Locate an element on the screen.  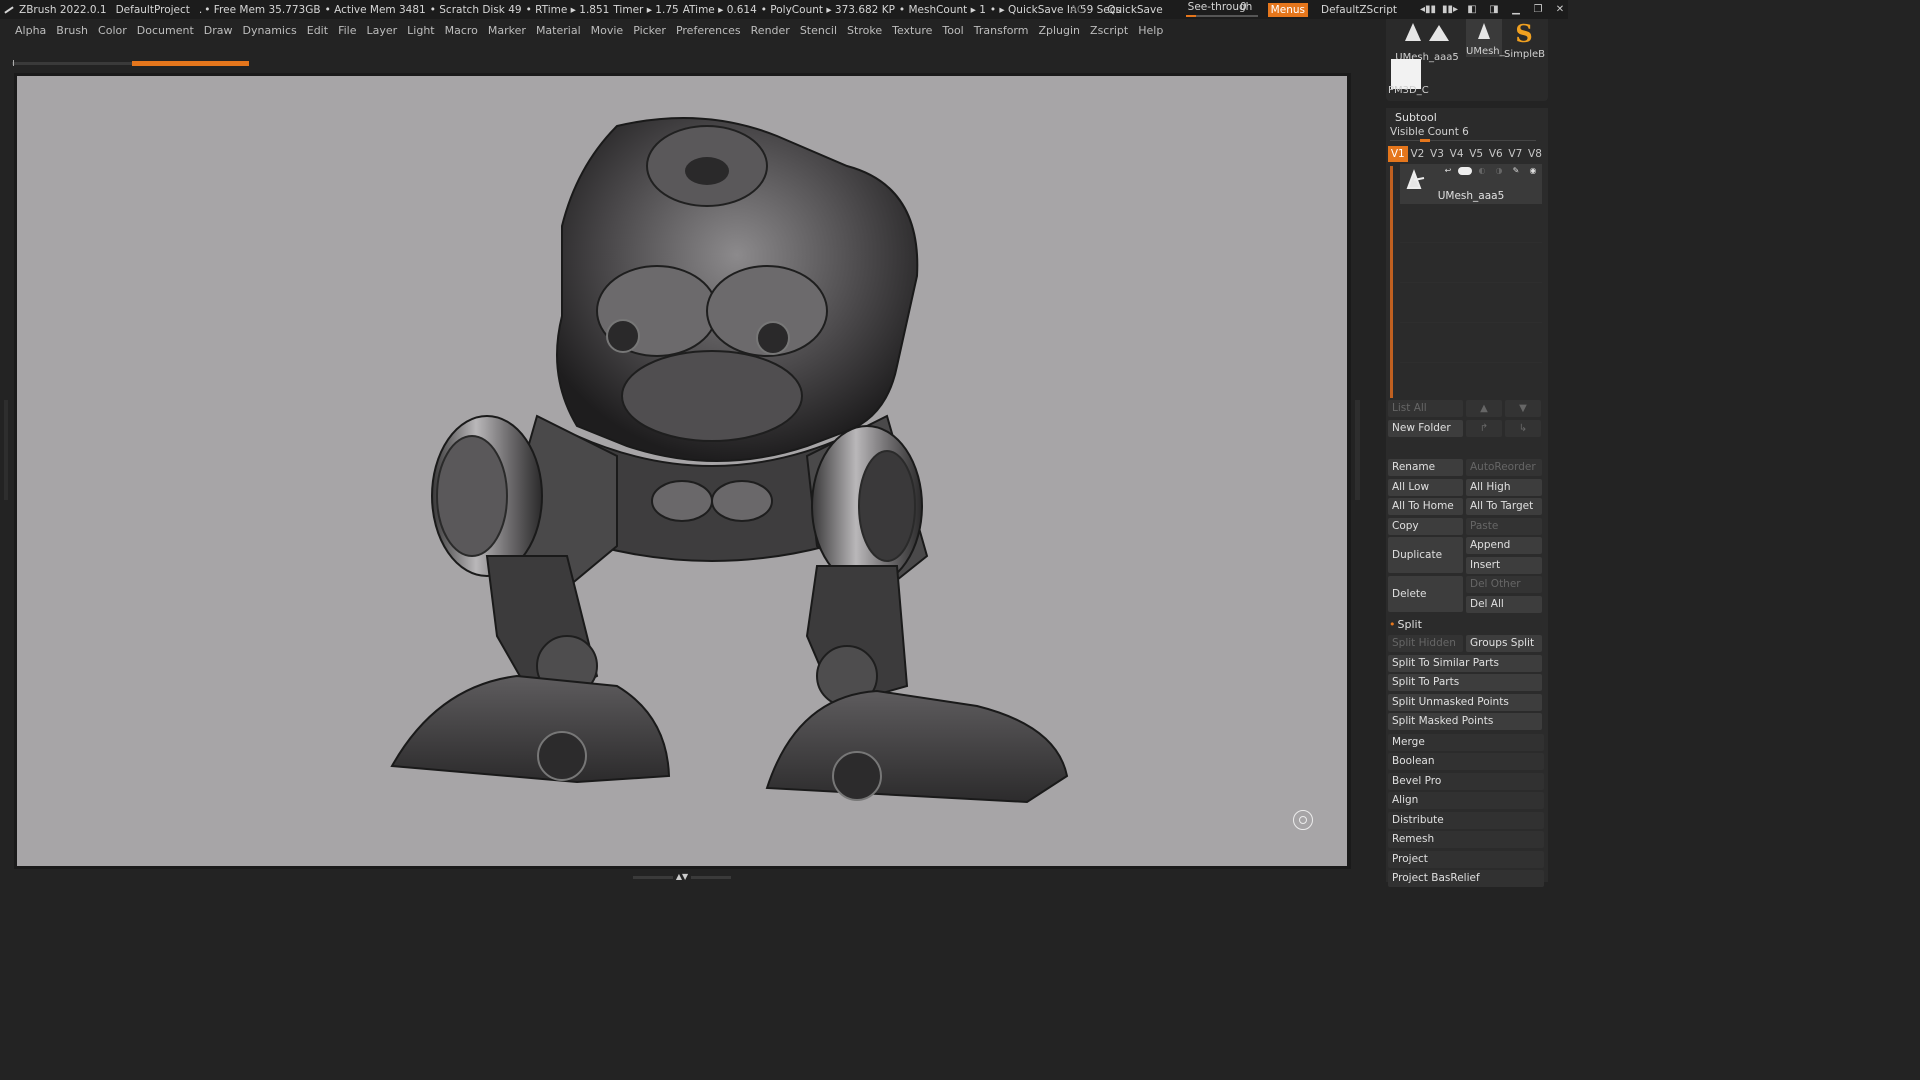
append-button: Append is located at coordinates (1504, 545).